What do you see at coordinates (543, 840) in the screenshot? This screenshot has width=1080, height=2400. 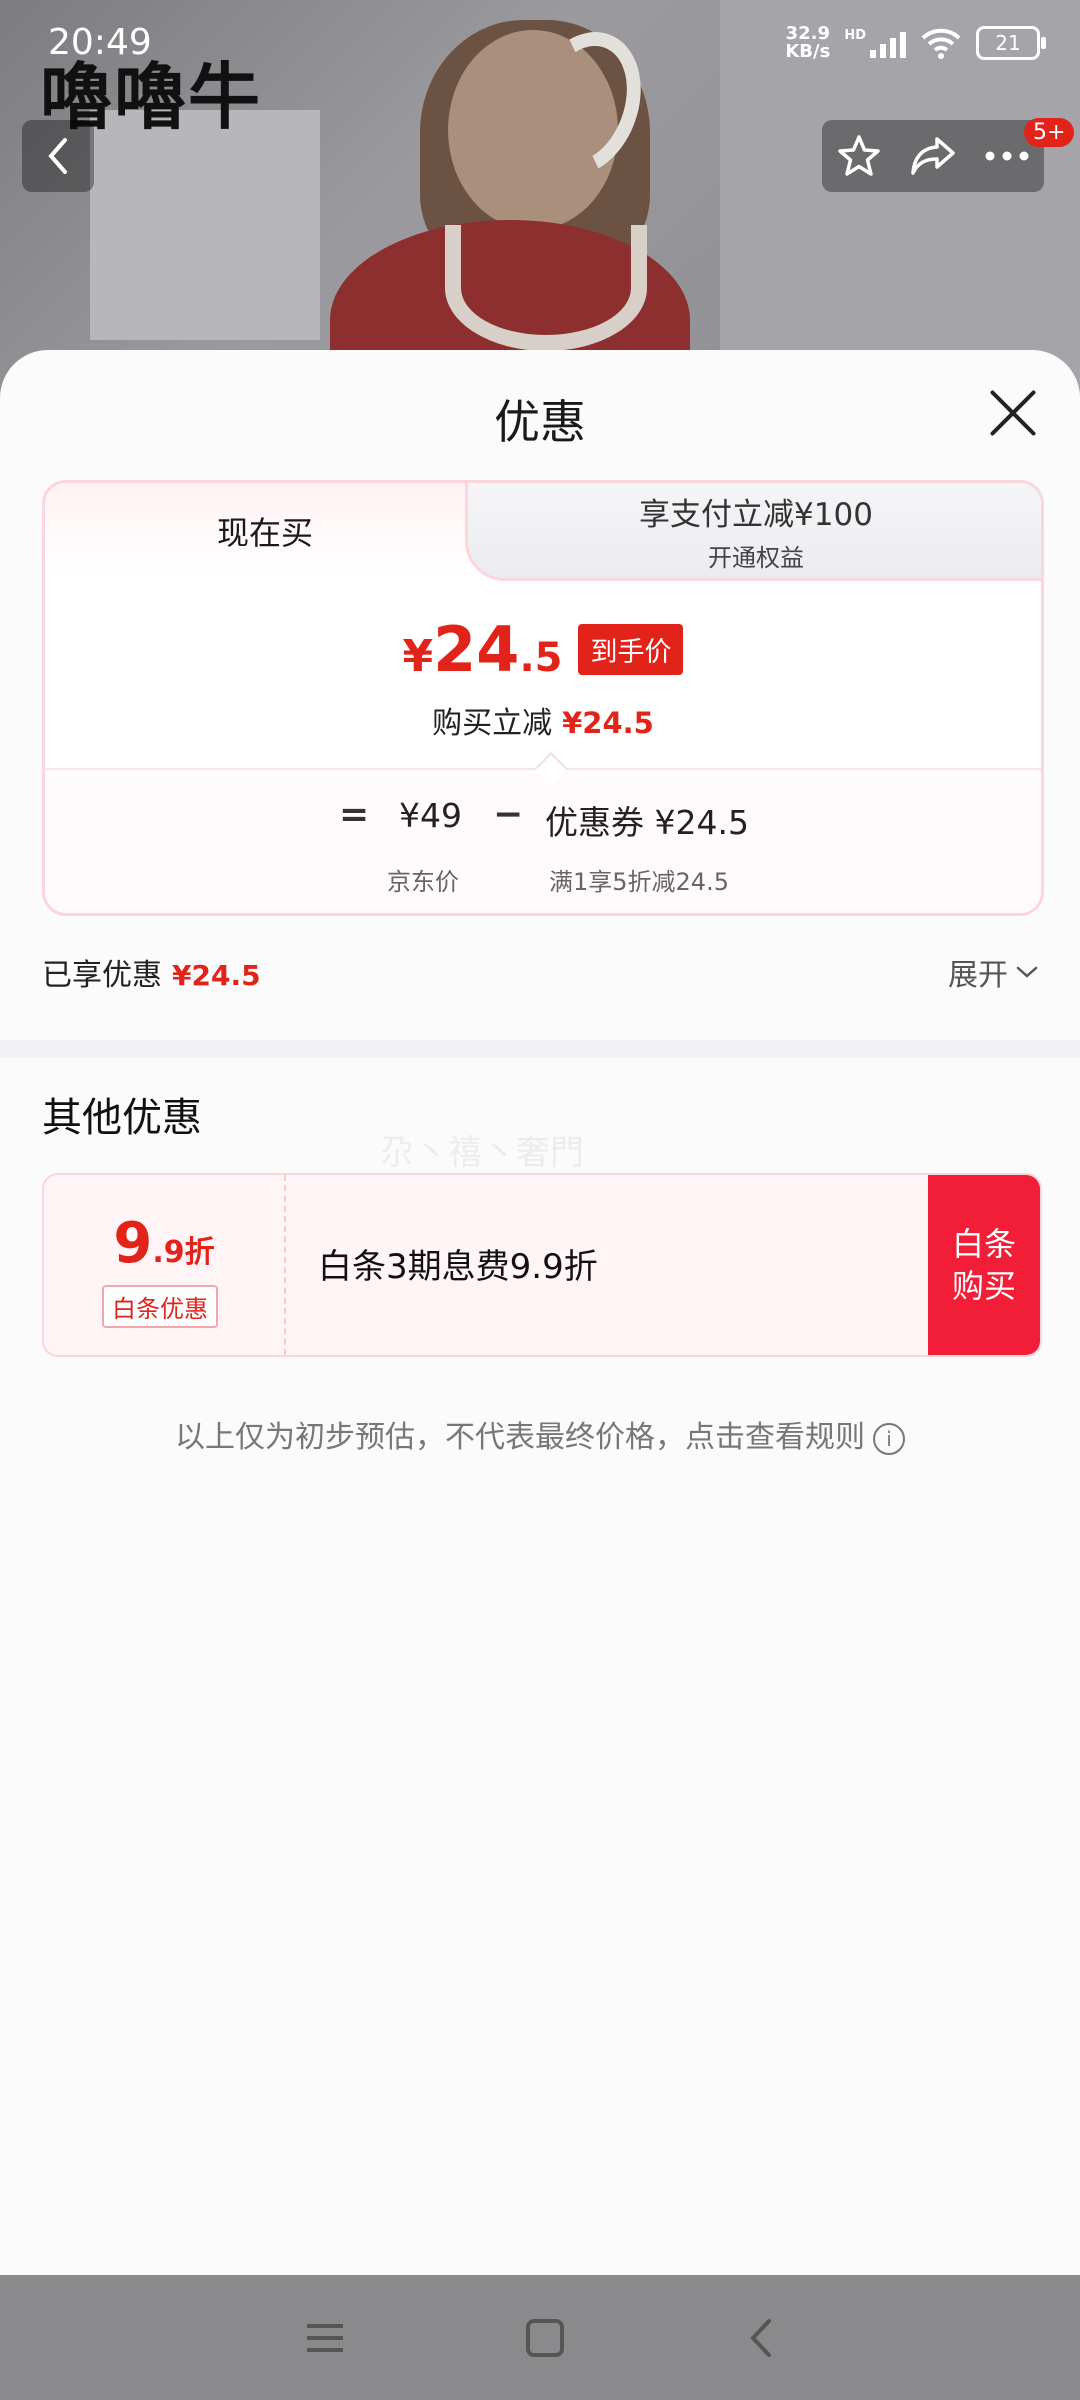 I see `price-breakdown: = ¥49 京东价 − 优惠券 ¥24.5 满1享5折减24.5` at bounding box center [543, 840].